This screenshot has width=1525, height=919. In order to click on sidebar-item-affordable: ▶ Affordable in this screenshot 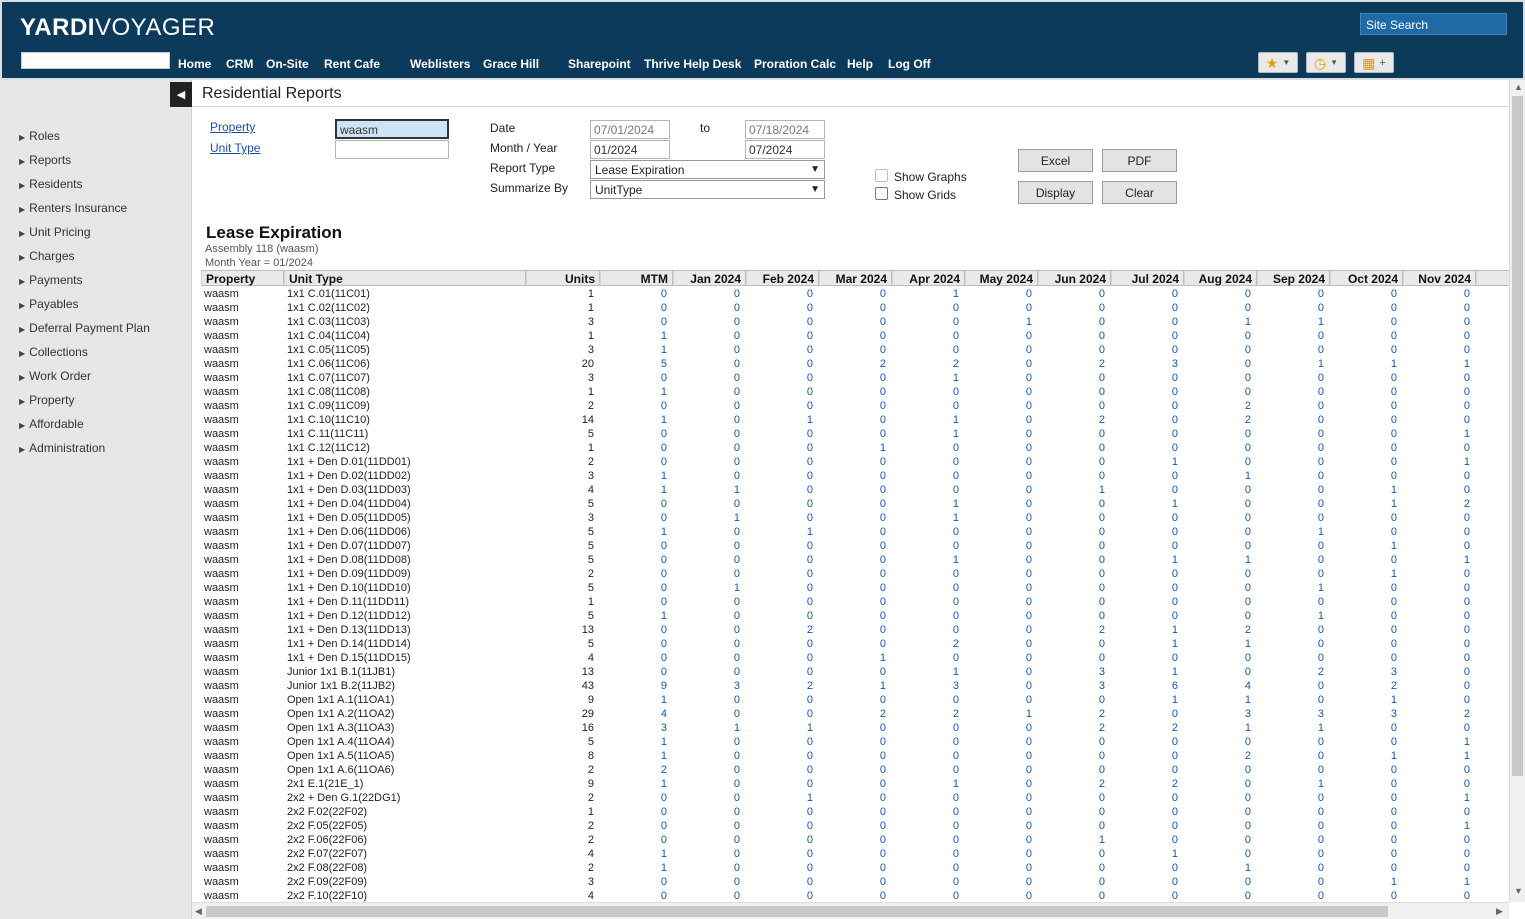, I will do `click(51, 424)`.